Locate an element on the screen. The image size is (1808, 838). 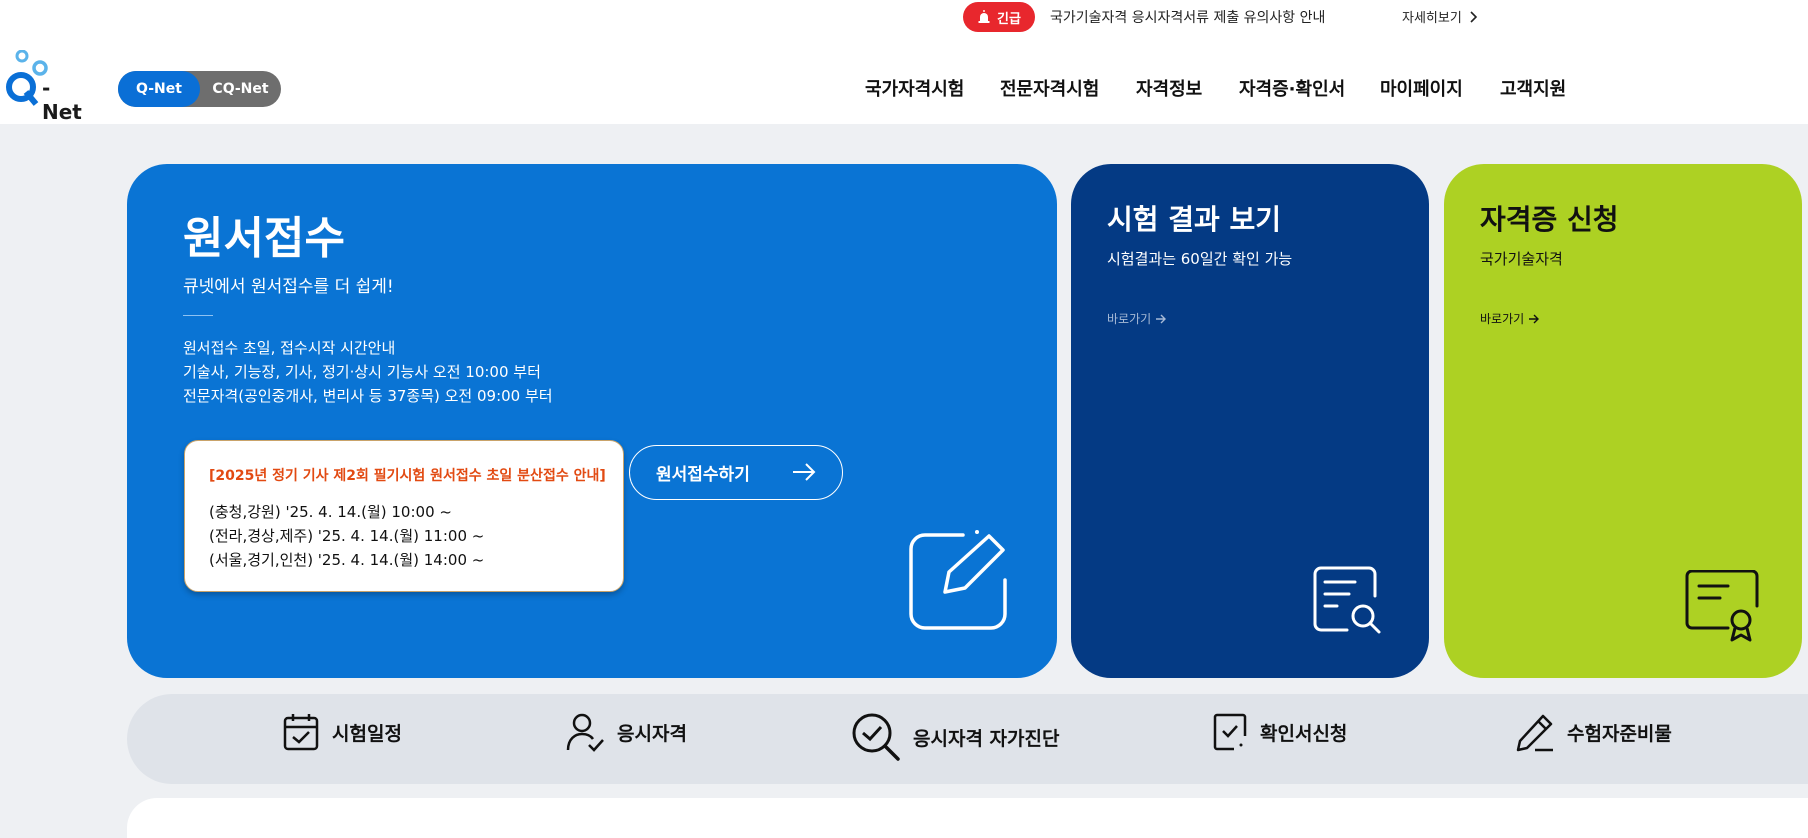
alert-more-link: 자세히보기 is located at coordinates (1440, 16).